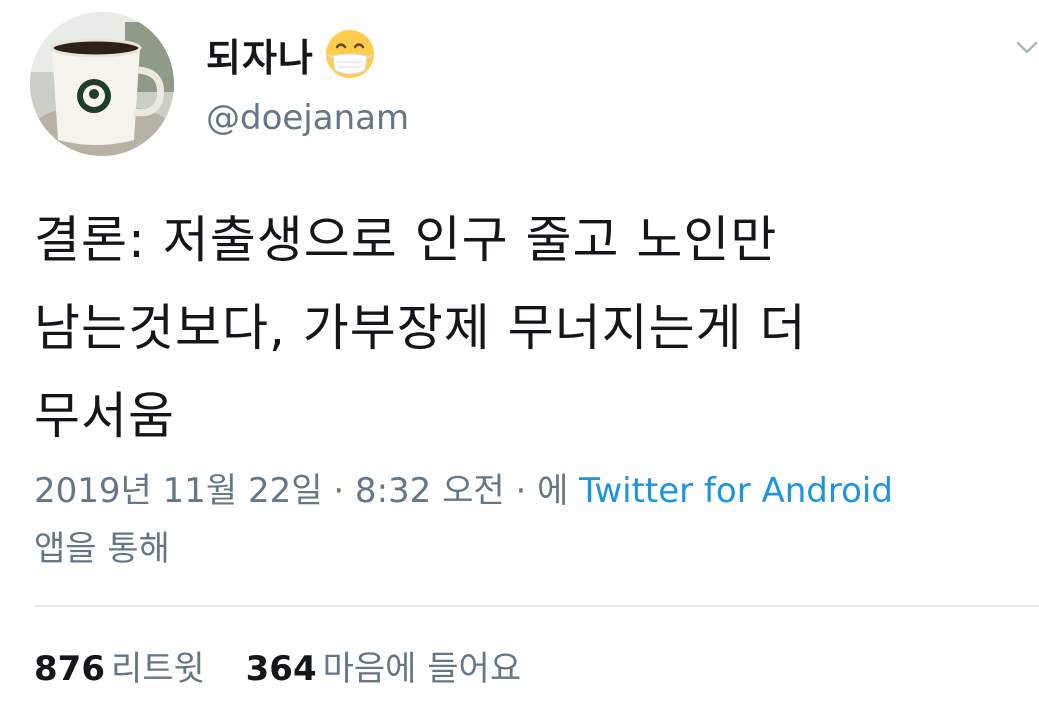 Image resolution: width=1039 pixels, height=715 pixels. What do you see at coordinates (69, 669) in the screenshot?
I see `retweets-count: 876` at bounding box center [69, 669].